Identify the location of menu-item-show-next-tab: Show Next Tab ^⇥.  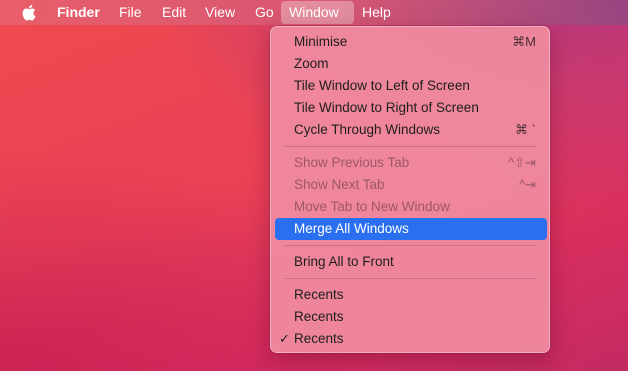
(411, 185).